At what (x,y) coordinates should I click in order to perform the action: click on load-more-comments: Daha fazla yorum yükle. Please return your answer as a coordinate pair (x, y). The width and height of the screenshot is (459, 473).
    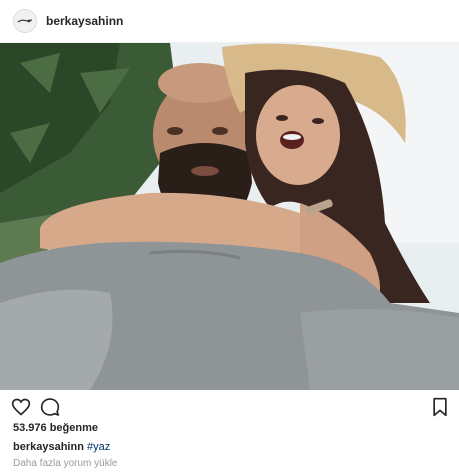
    Looking at the image, I should click on (65, 463).